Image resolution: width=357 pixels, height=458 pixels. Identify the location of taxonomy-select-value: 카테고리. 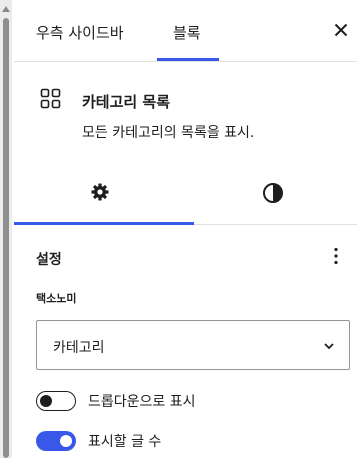
(79, 348).